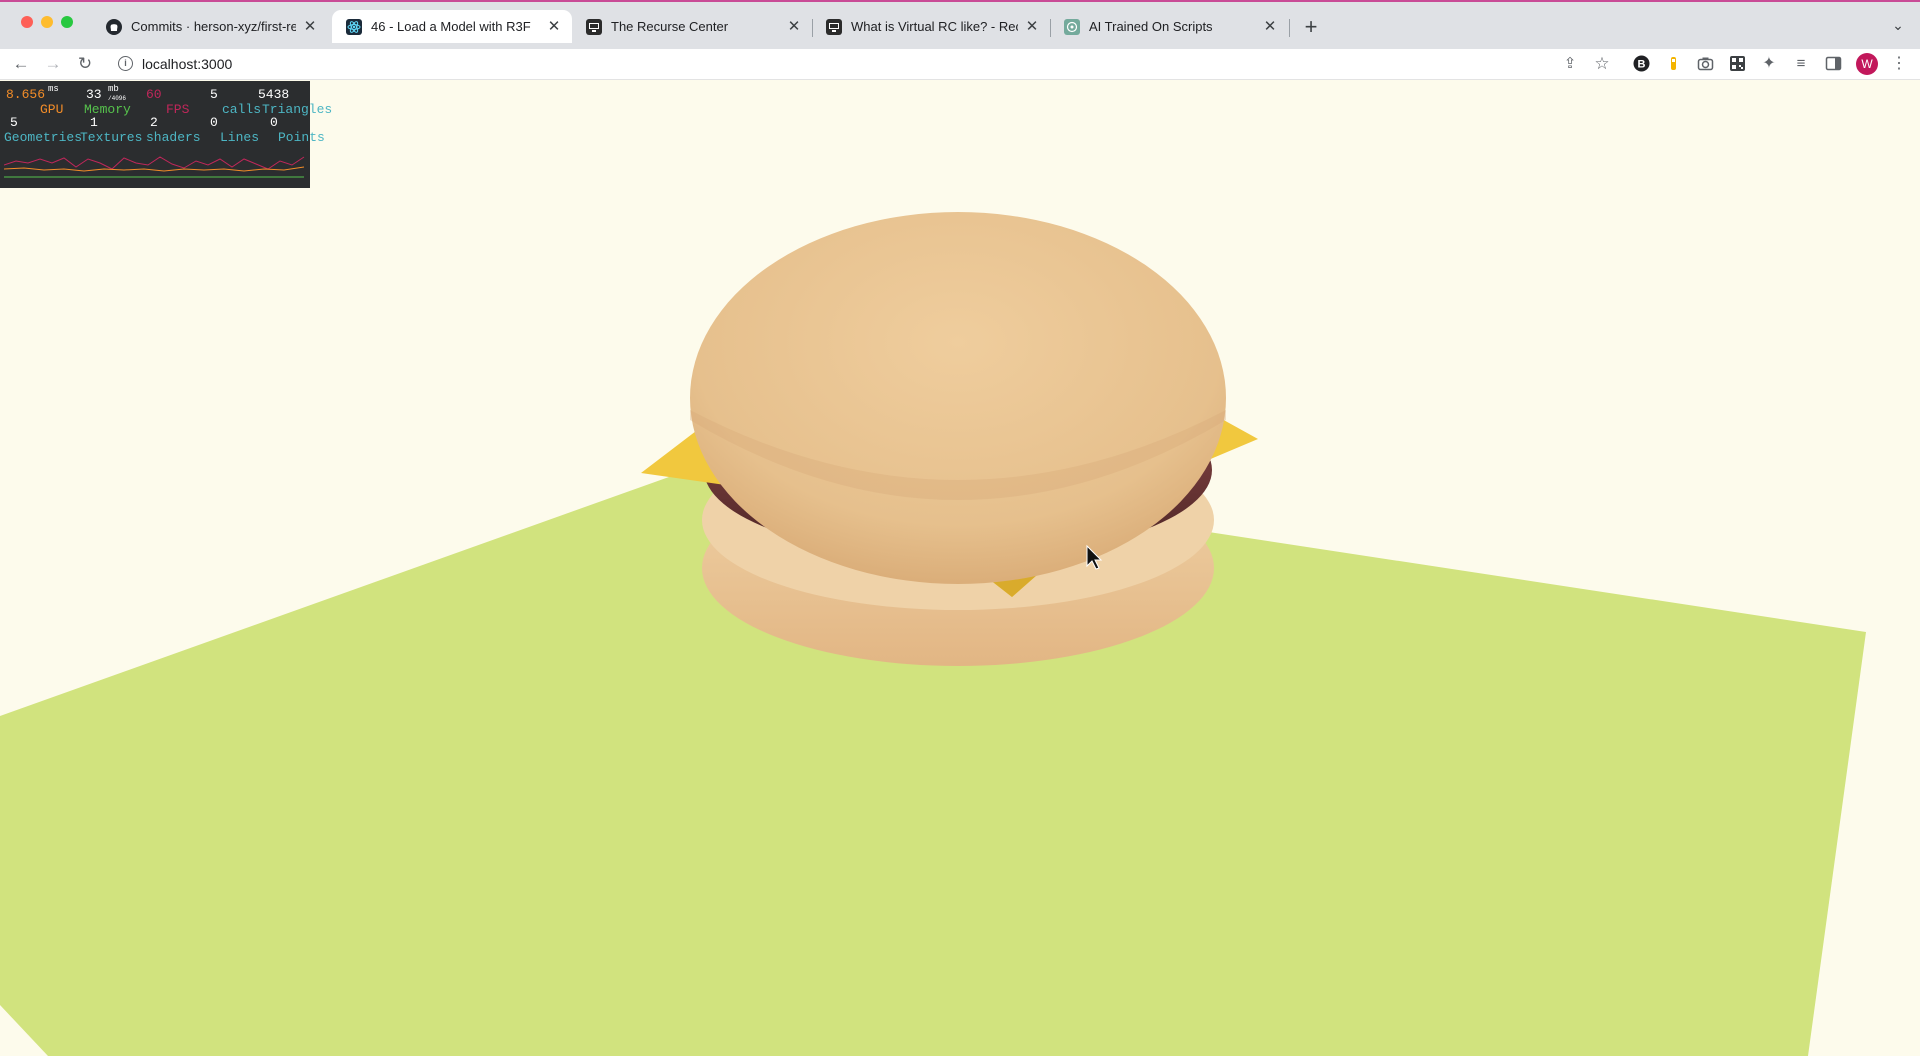 This screenshot has width=1920, height=1056. Describe the element at coordinates (94, 122) in the screenshot. I see `textures-value: 1` at that location.